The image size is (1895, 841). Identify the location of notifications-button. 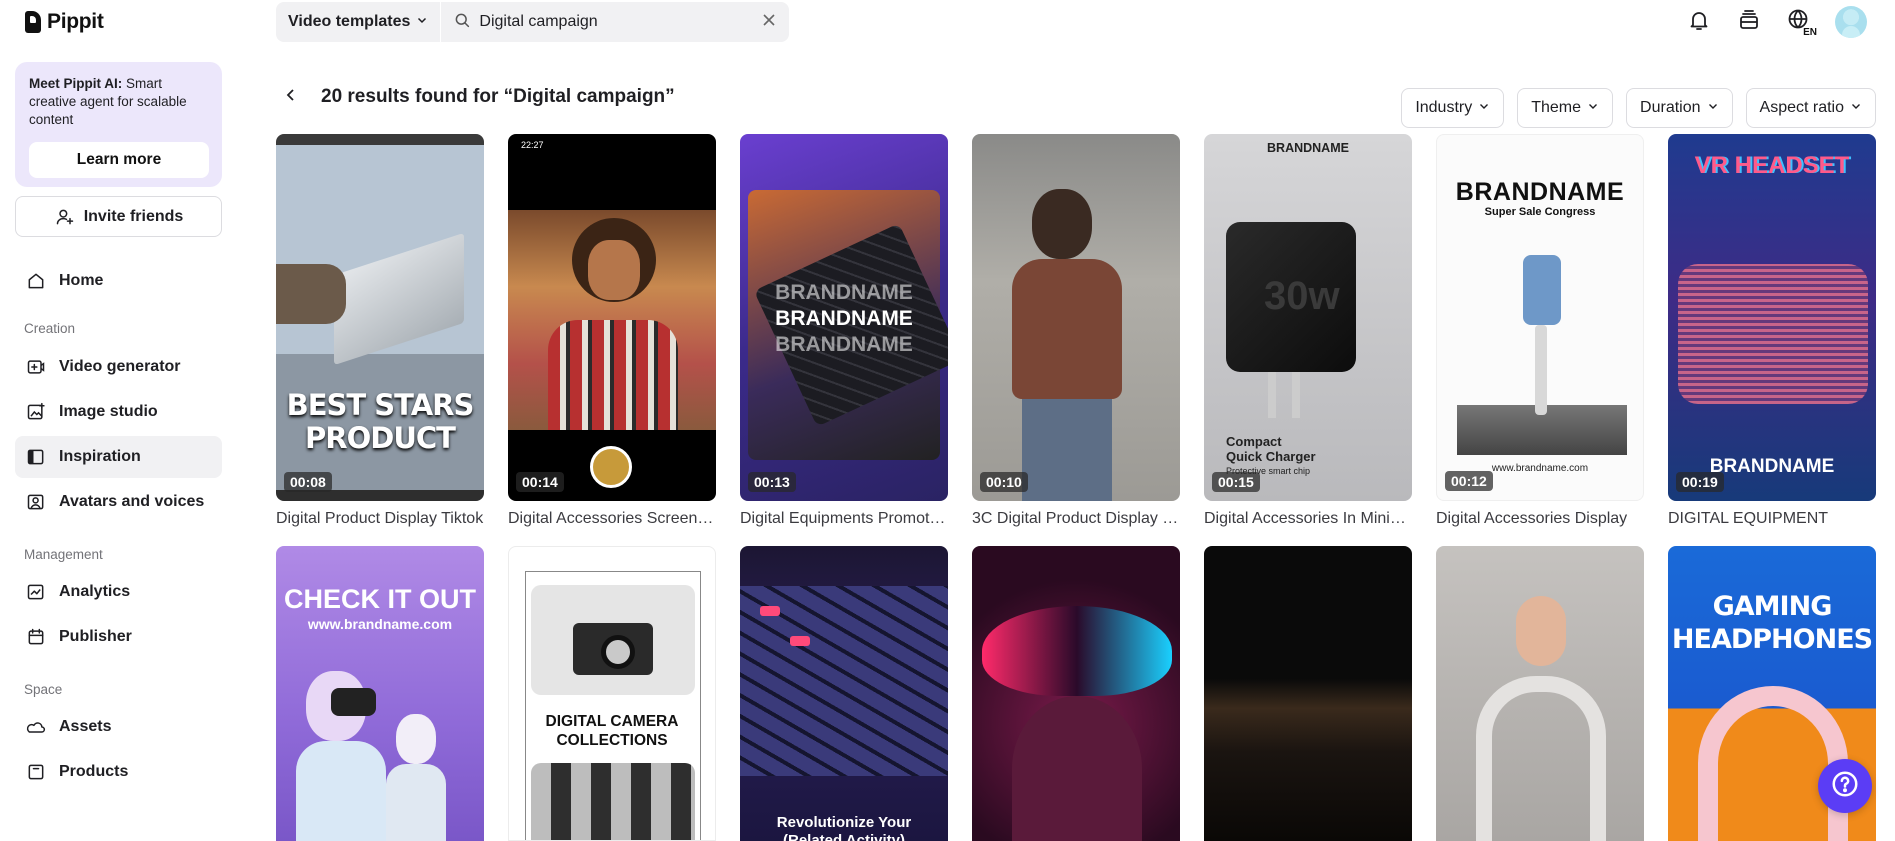
(1699, 22).